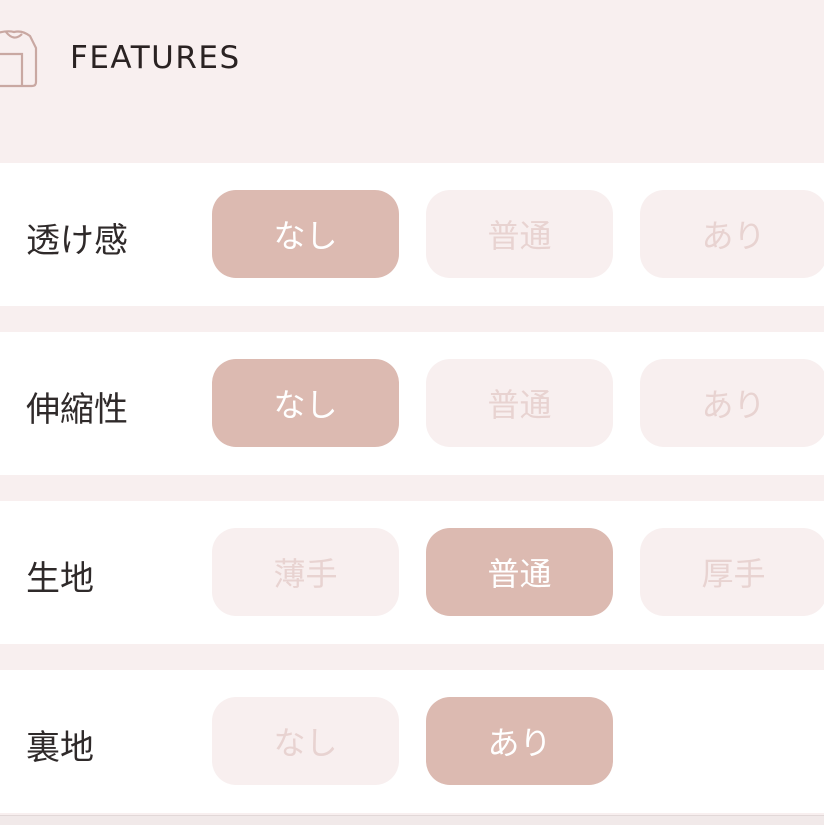 The width and height of the screenshot is (824, 825). Describe the element at coordinates (60, 579) in the screenshot. I see `feature-label: 生地` at that location.